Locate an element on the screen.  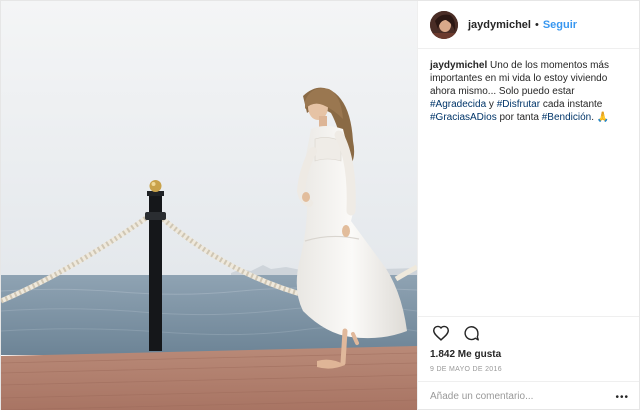
avatar-image is located at coordinates (444, 24).